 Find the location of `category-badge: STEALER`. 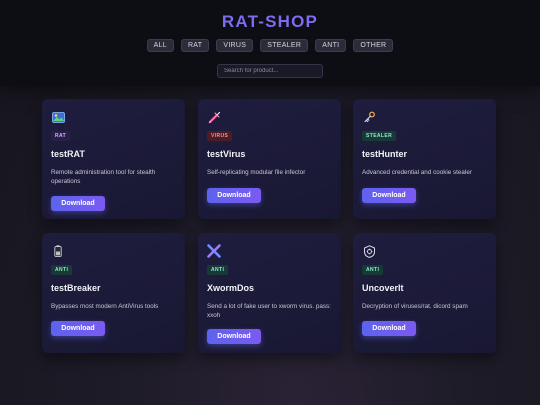

category-badge: STEALER is located at coordinates (379, 136).